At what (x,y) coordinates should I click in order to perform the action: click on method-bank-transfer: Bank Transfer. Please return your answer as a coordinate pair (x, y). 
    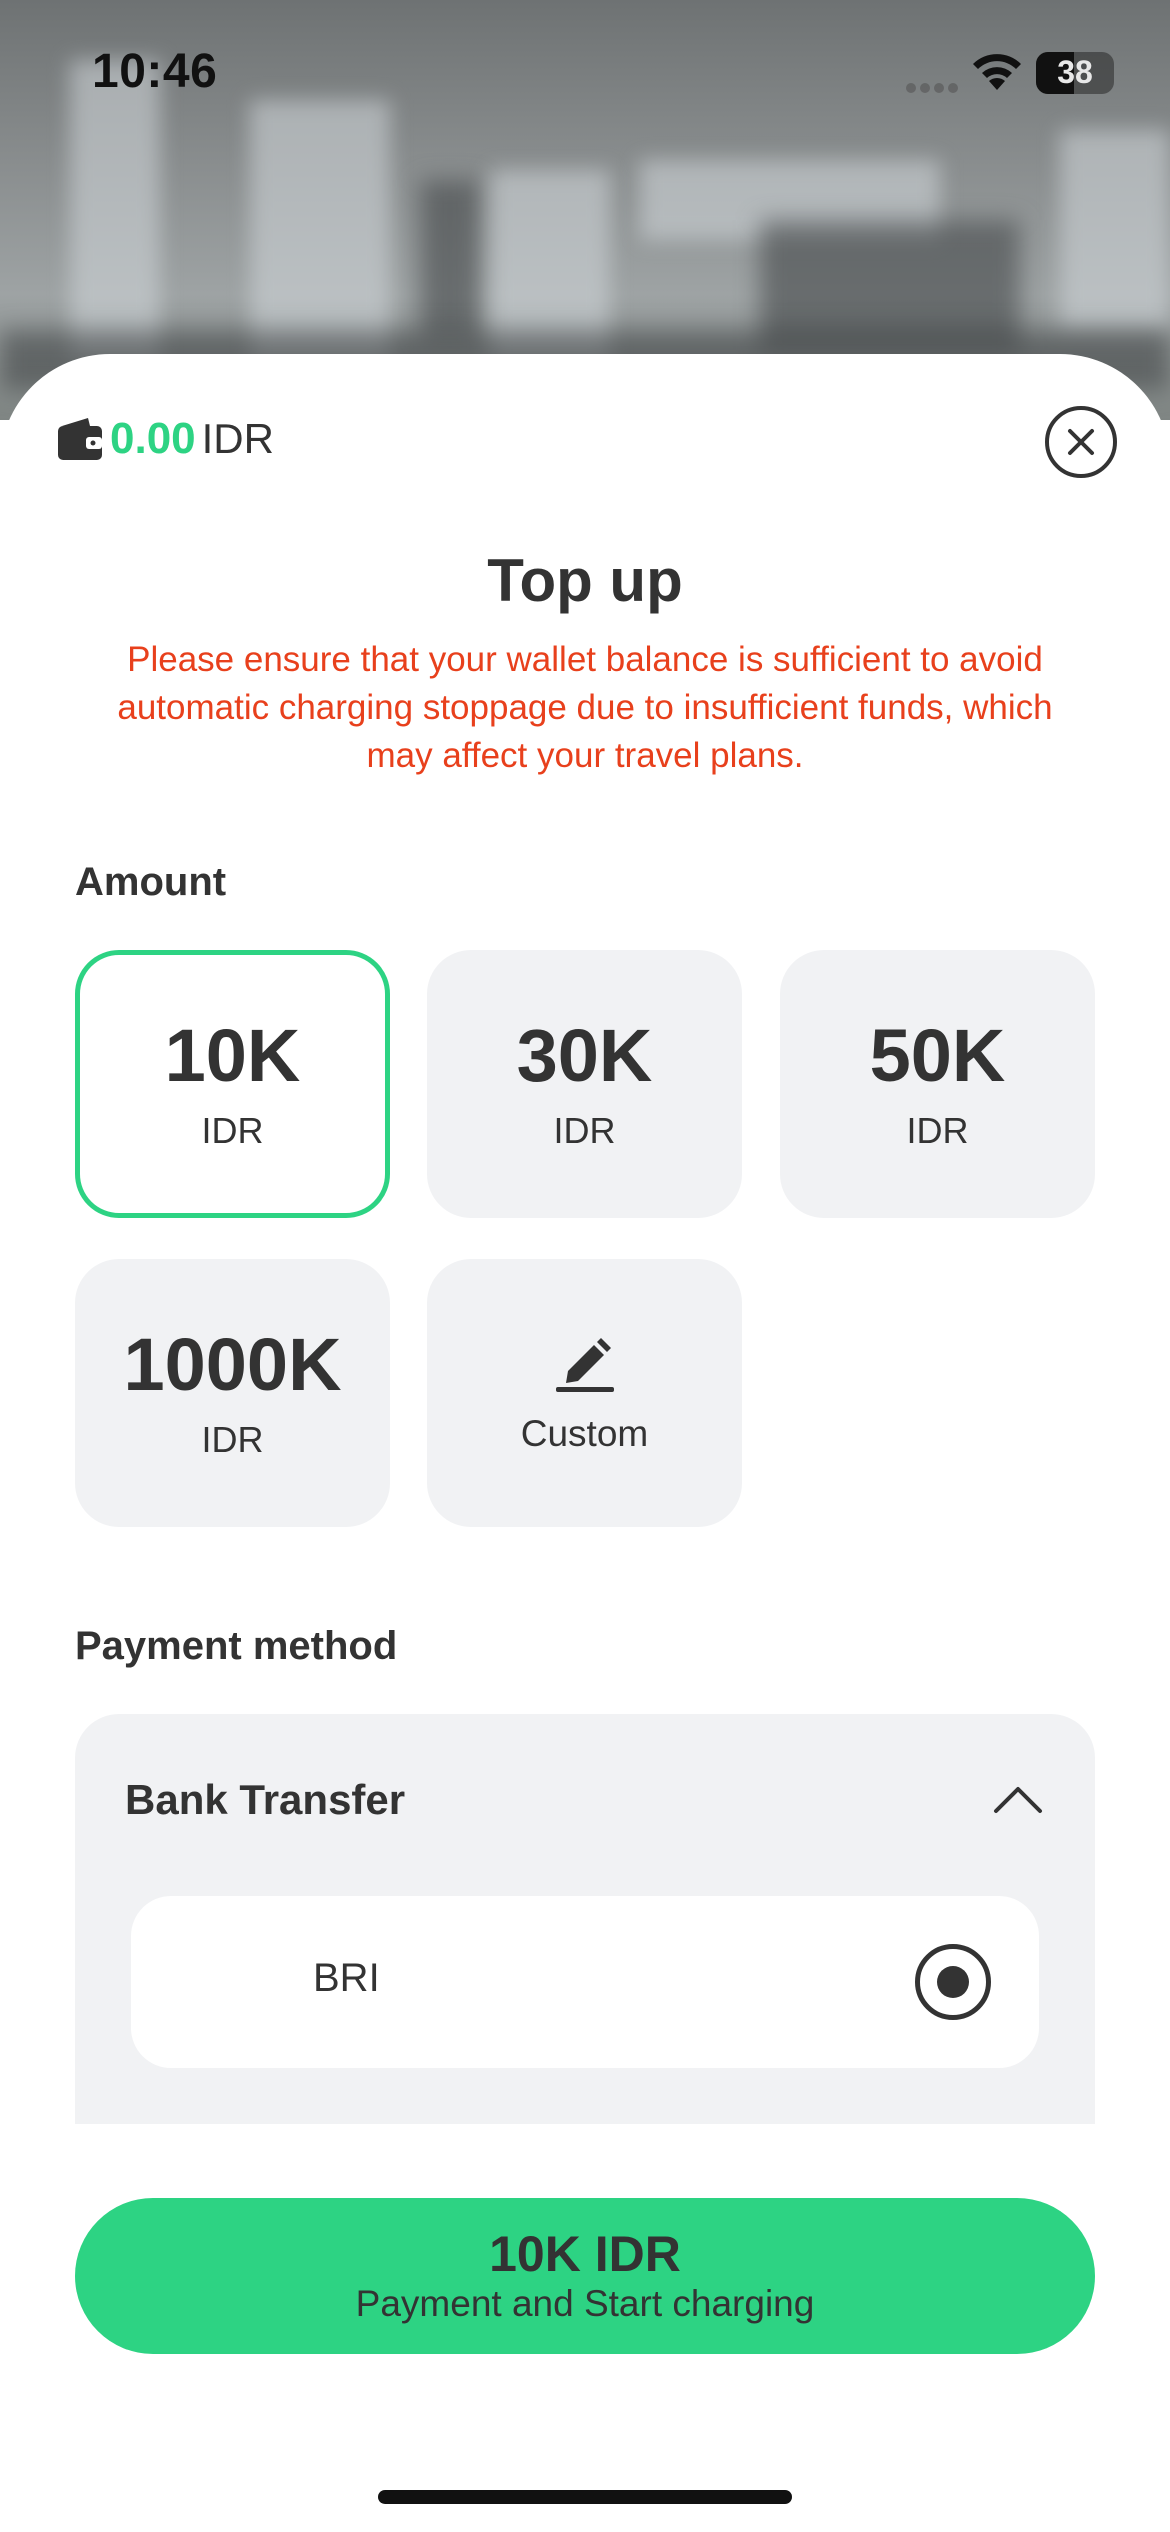
    Looking at the image, I should click on (265, 1800).